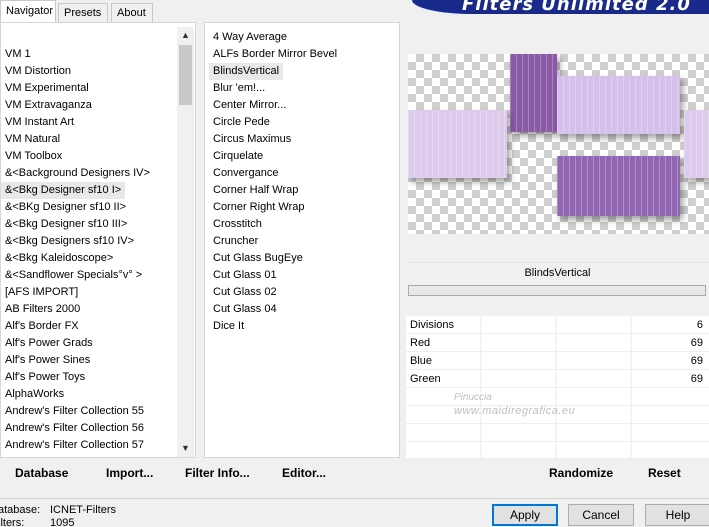  Describe the element at coordinates (75, 275) in the screenshot. I see `category-item: &<Sandflower Specials°v° >` at that location.